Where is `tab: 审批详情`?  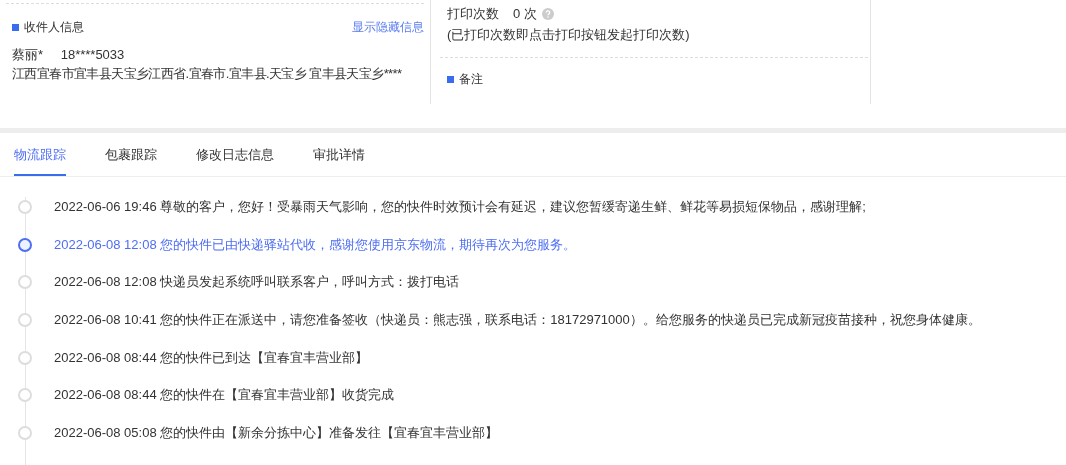 tab: 审批详情 is located at coordinates (339, 159).